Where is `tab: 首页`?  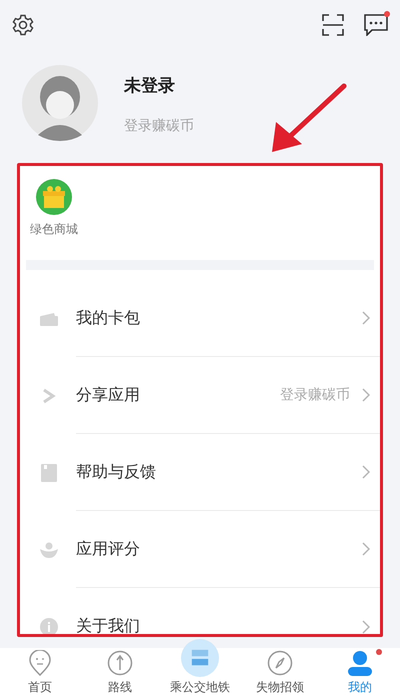
tab: 首页 is located at coordinates (40, 673).